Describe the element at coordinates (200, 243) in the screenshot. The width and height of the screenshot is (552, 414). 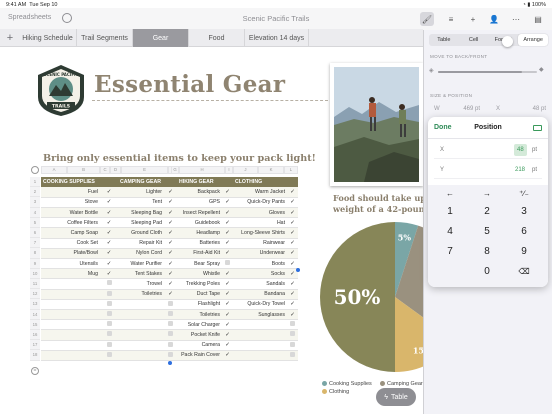
I see `item-cell: Batteries` at that location.